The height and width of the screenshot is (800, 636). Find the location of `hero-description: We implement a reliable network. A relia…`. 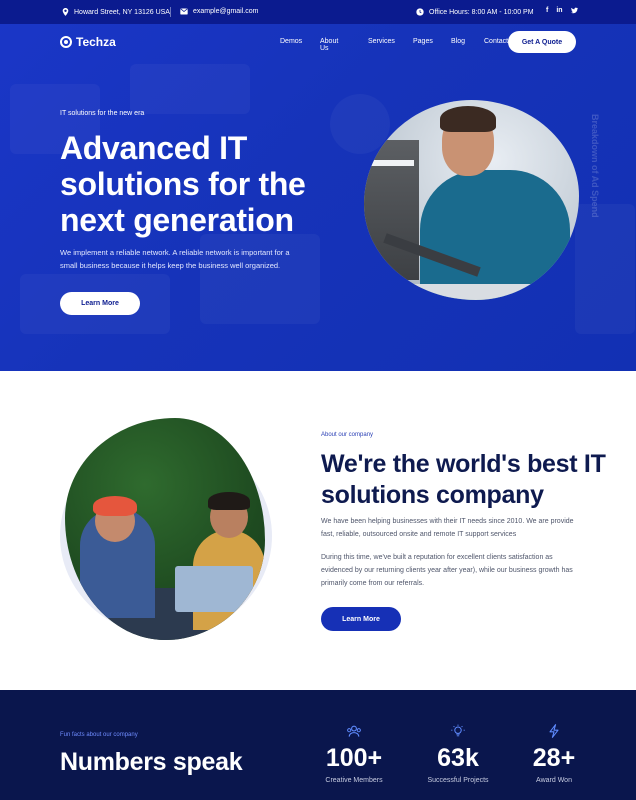

hero-description: We implement a reliable network. A relia… is located at coordinates (175, 259).